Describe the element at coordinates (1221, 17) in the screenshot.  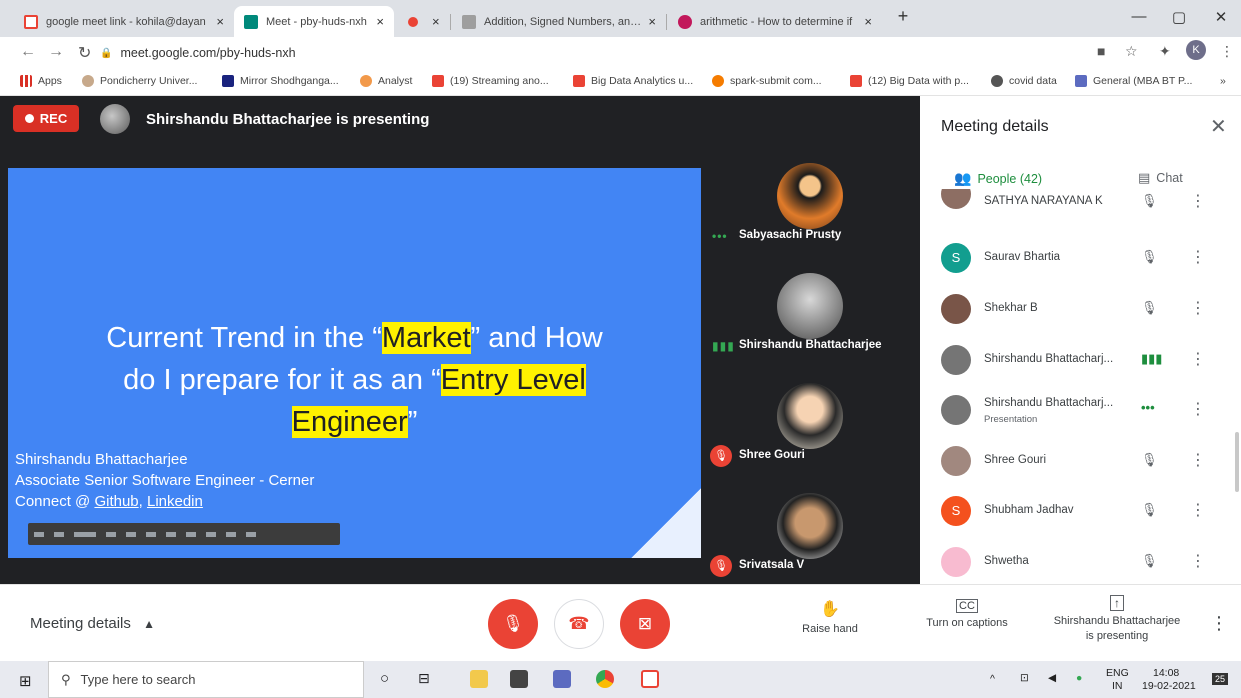
I see `close-window-button: ✕` at that location.